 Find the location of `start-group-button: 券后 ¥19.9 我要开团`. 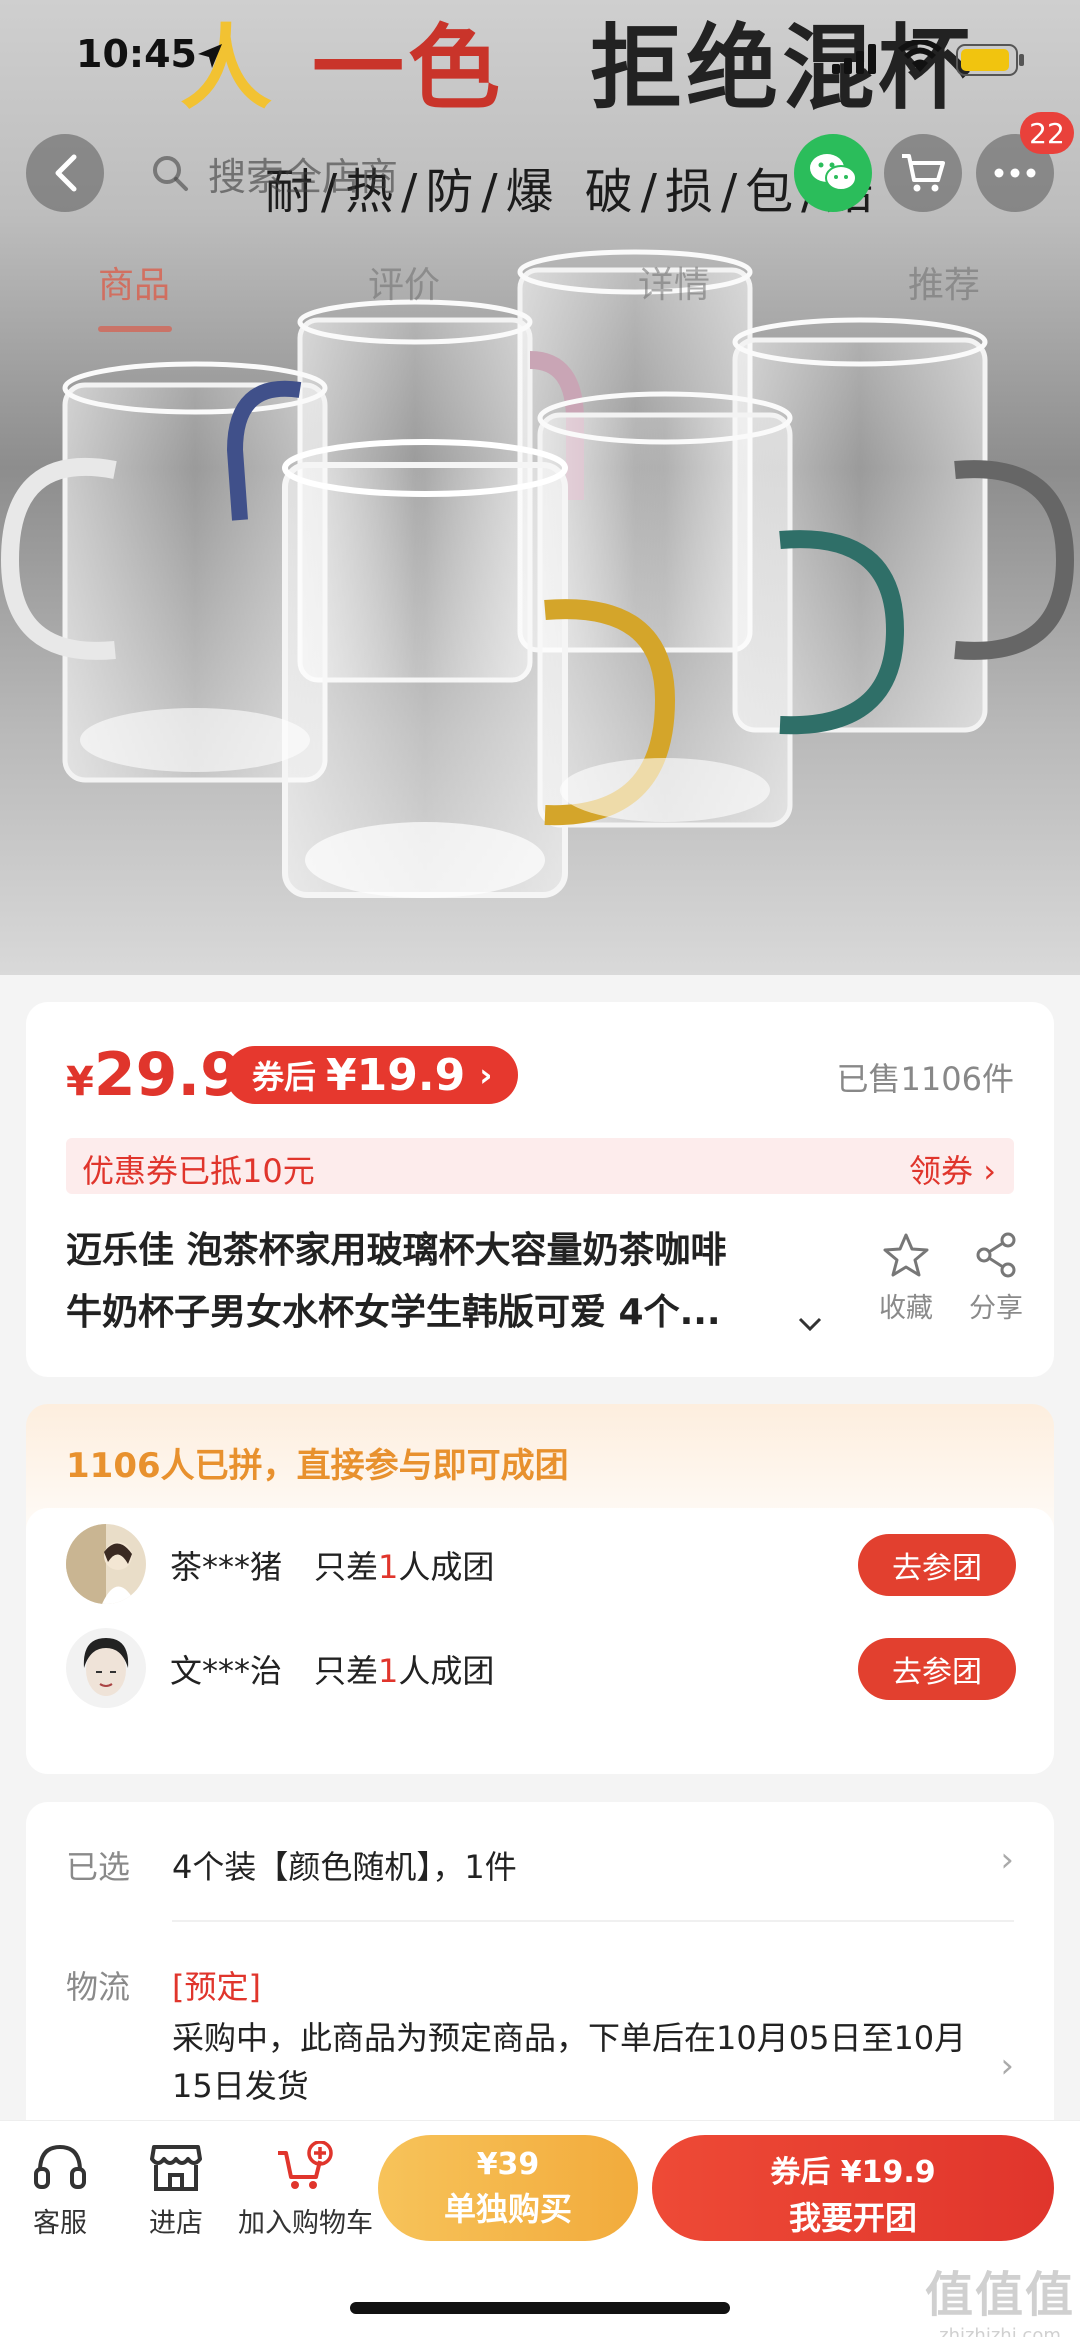

start-group-button: 券后 ¥19.9 我要开团 is located at coordinates (853, 2188).